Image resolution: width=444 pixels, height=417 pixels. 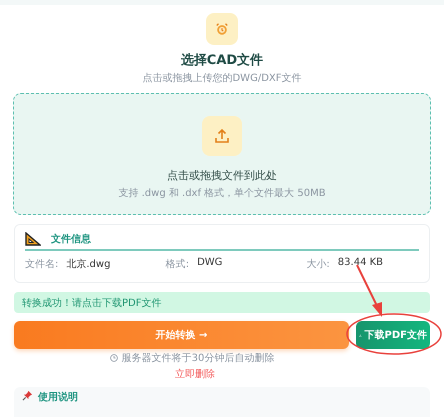 I want to click on alarm-clock-icon, so click(x=222, y=29).